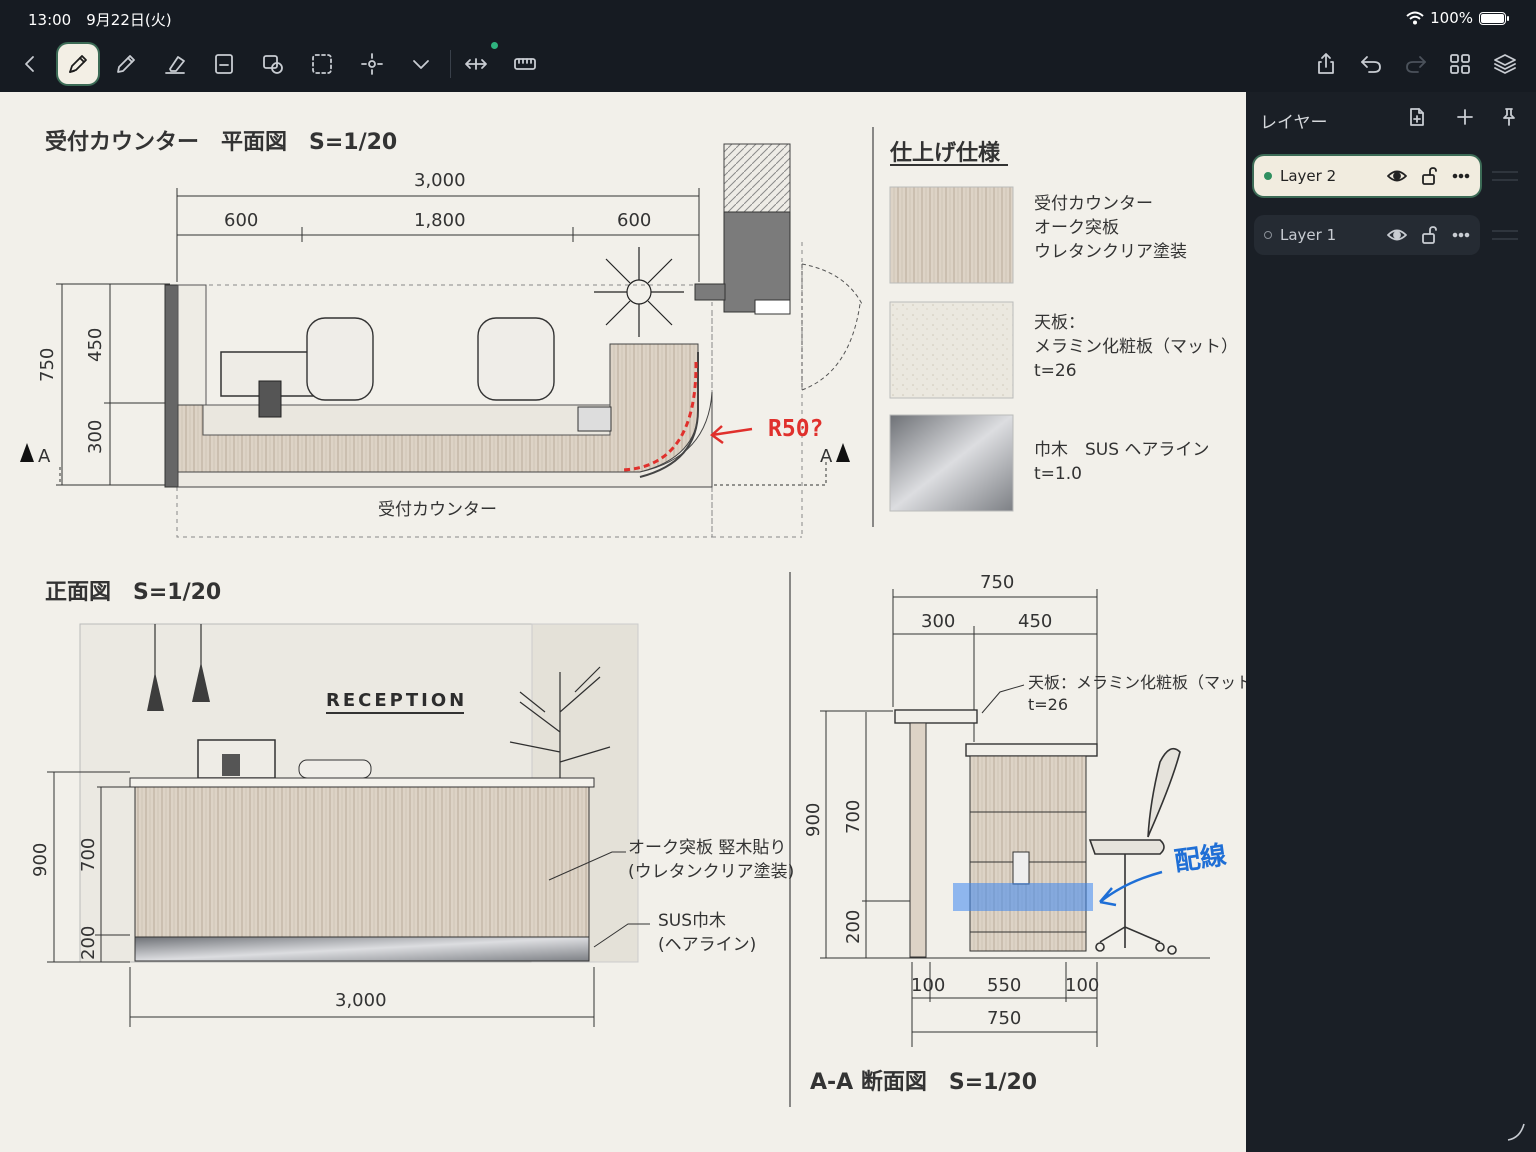  What do you see at coordinates (440, 220) in the screenshot?
I see `plan-dim-b: 1,800` at bounding box center [440, 220].